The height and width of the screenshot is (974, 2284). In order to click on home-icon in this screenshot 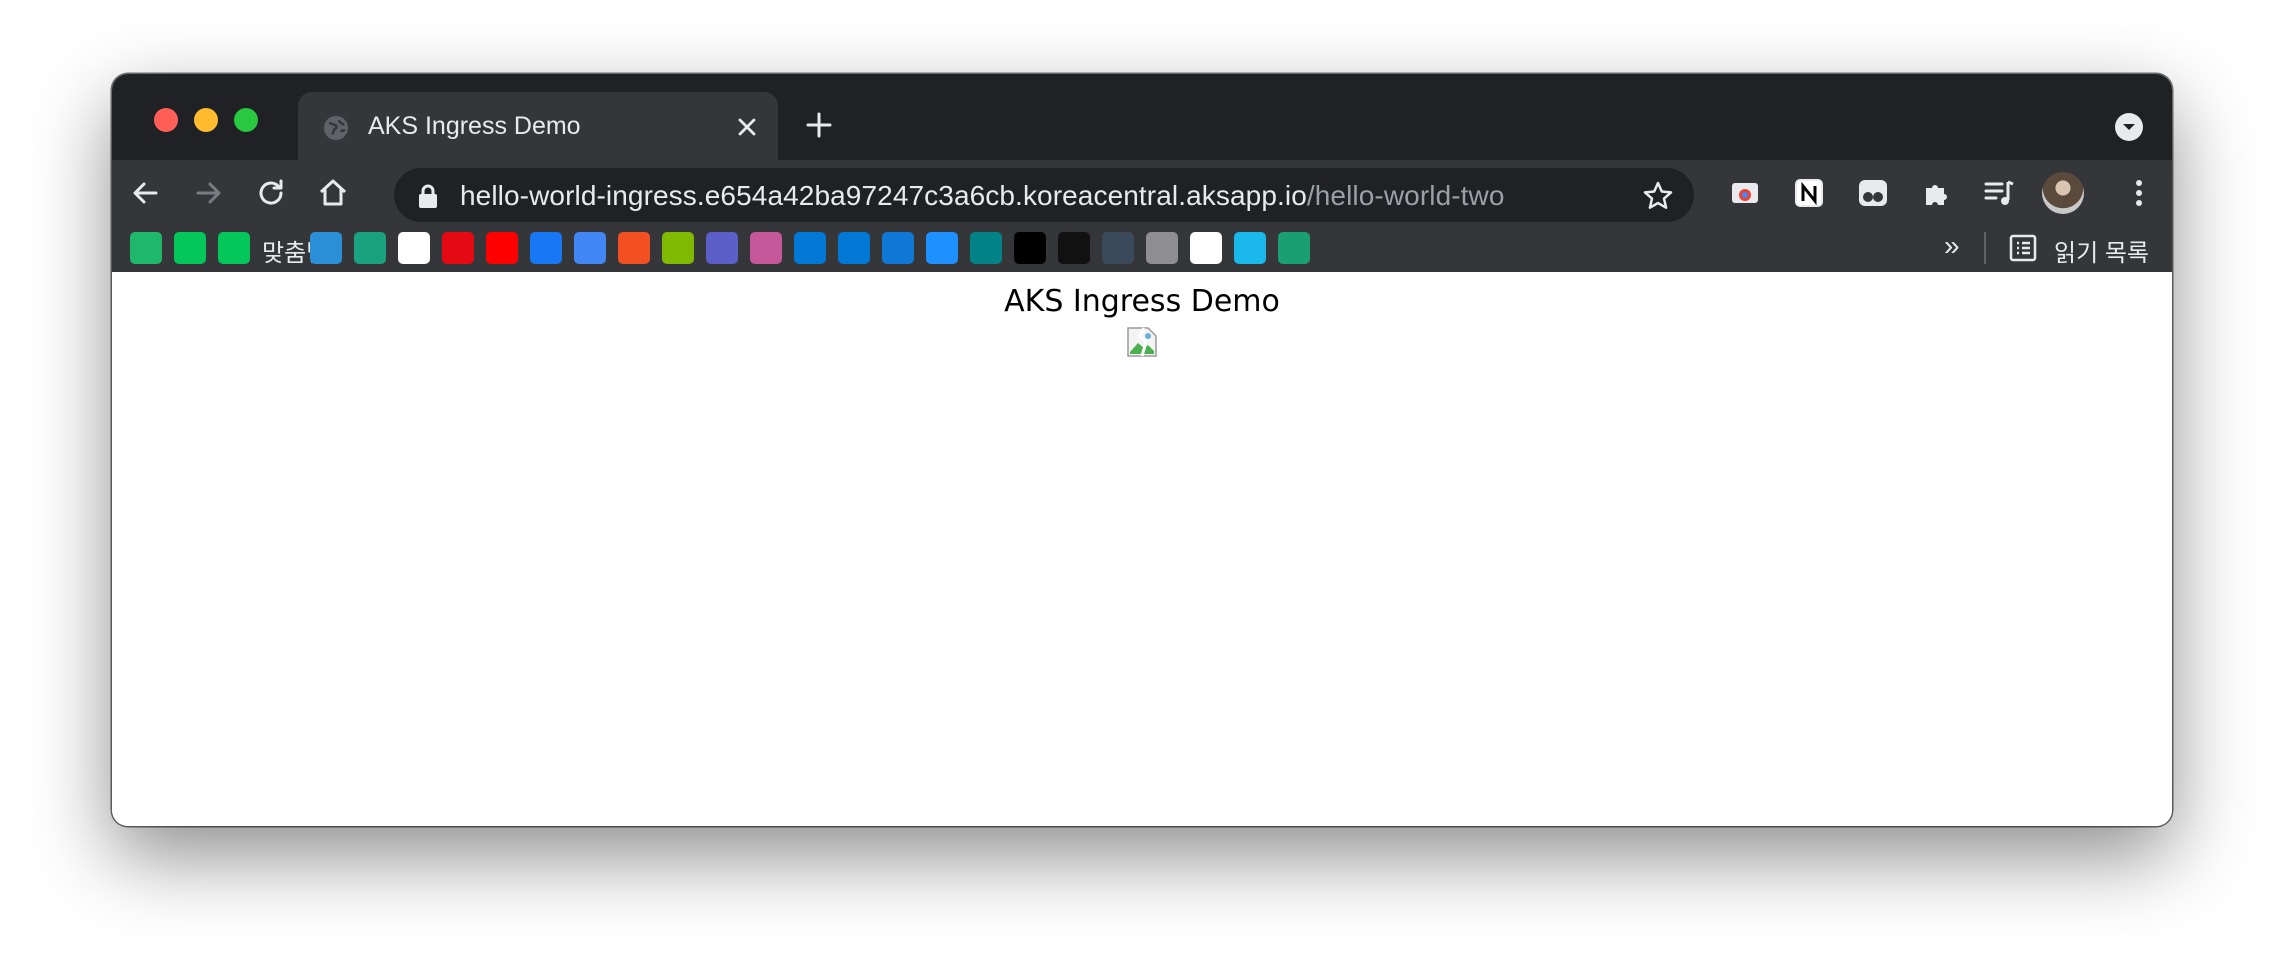, I will do `click(333, 193)`.